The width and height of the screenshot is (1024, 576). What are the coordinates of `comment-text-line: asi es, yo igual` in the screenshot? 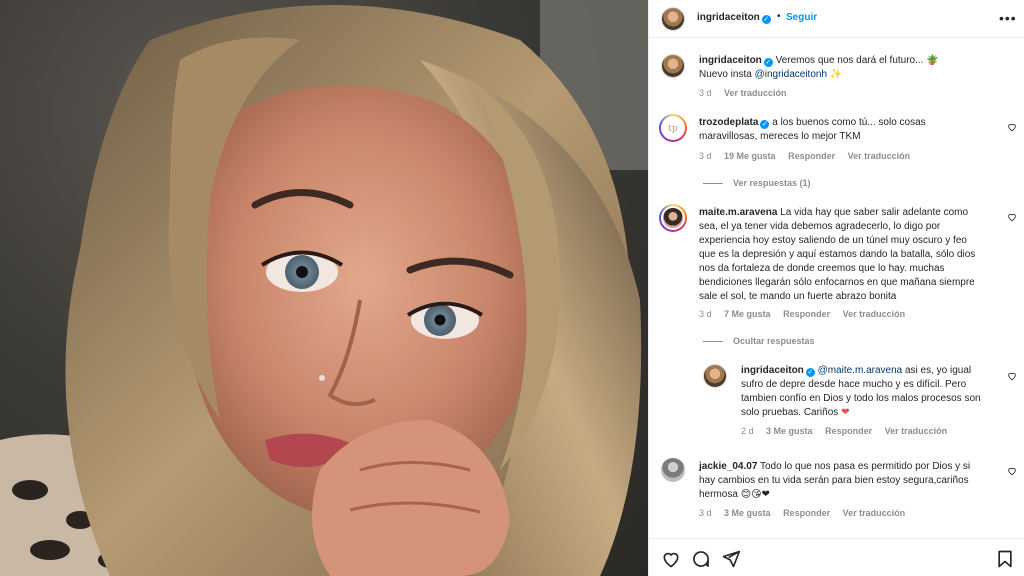 It's located at (937, 370).